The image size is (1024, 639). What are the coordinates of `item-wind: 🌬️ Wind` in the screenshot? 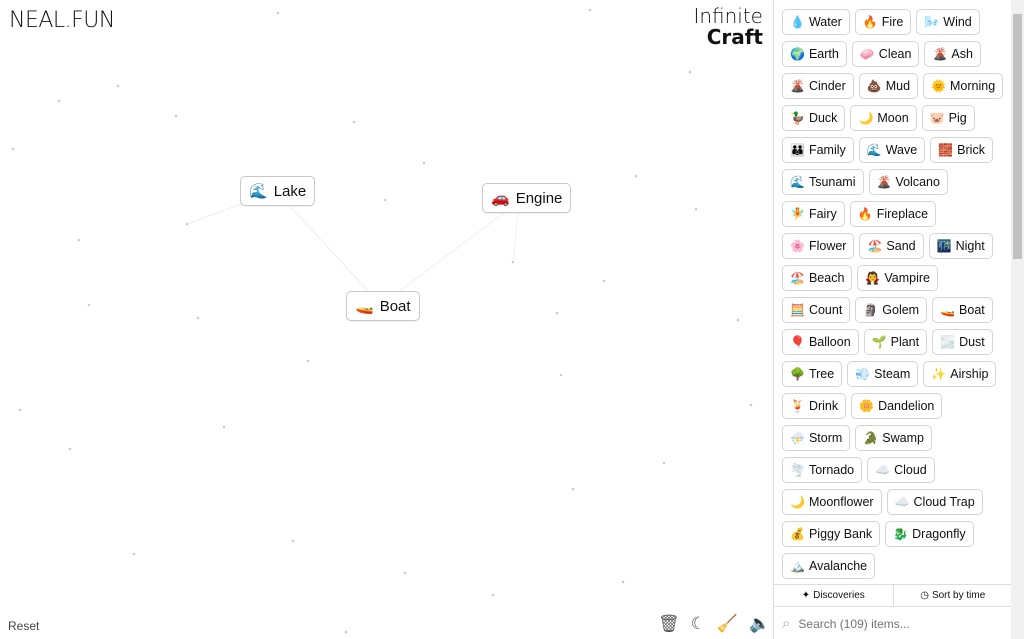 It's located at (948, 22).